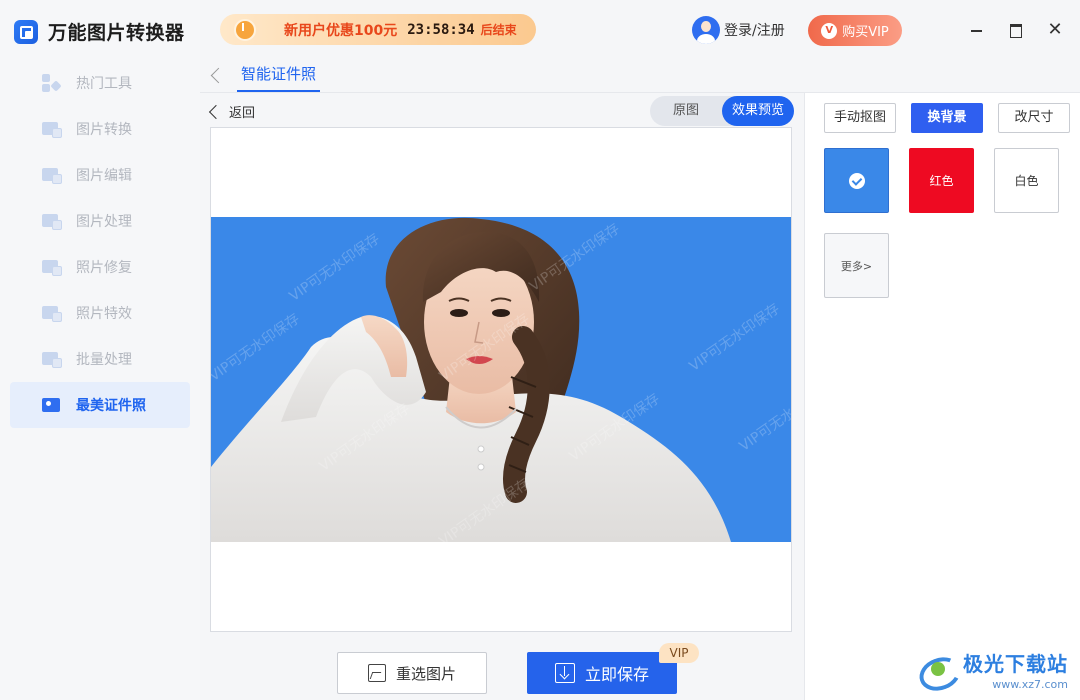  I want to click on login-link: 登录/注册, so click(738, 30).